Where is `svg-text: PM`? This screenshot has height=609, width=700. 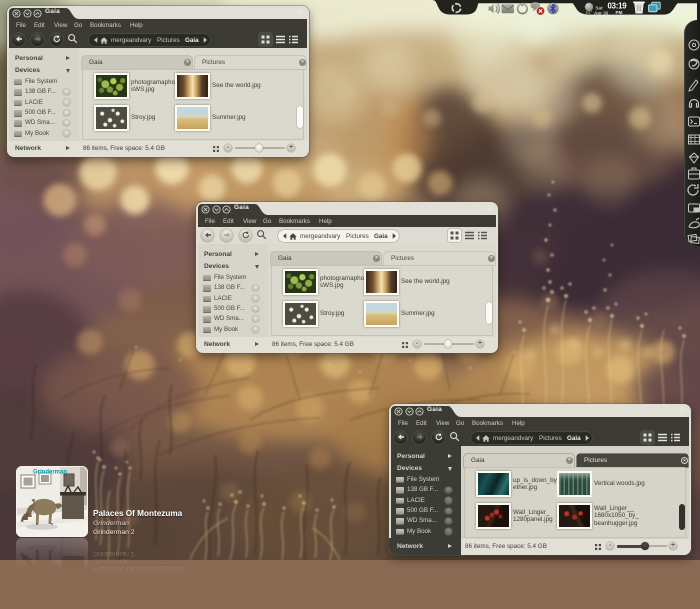 svg-text: PM is located at coordinates (619, 12).